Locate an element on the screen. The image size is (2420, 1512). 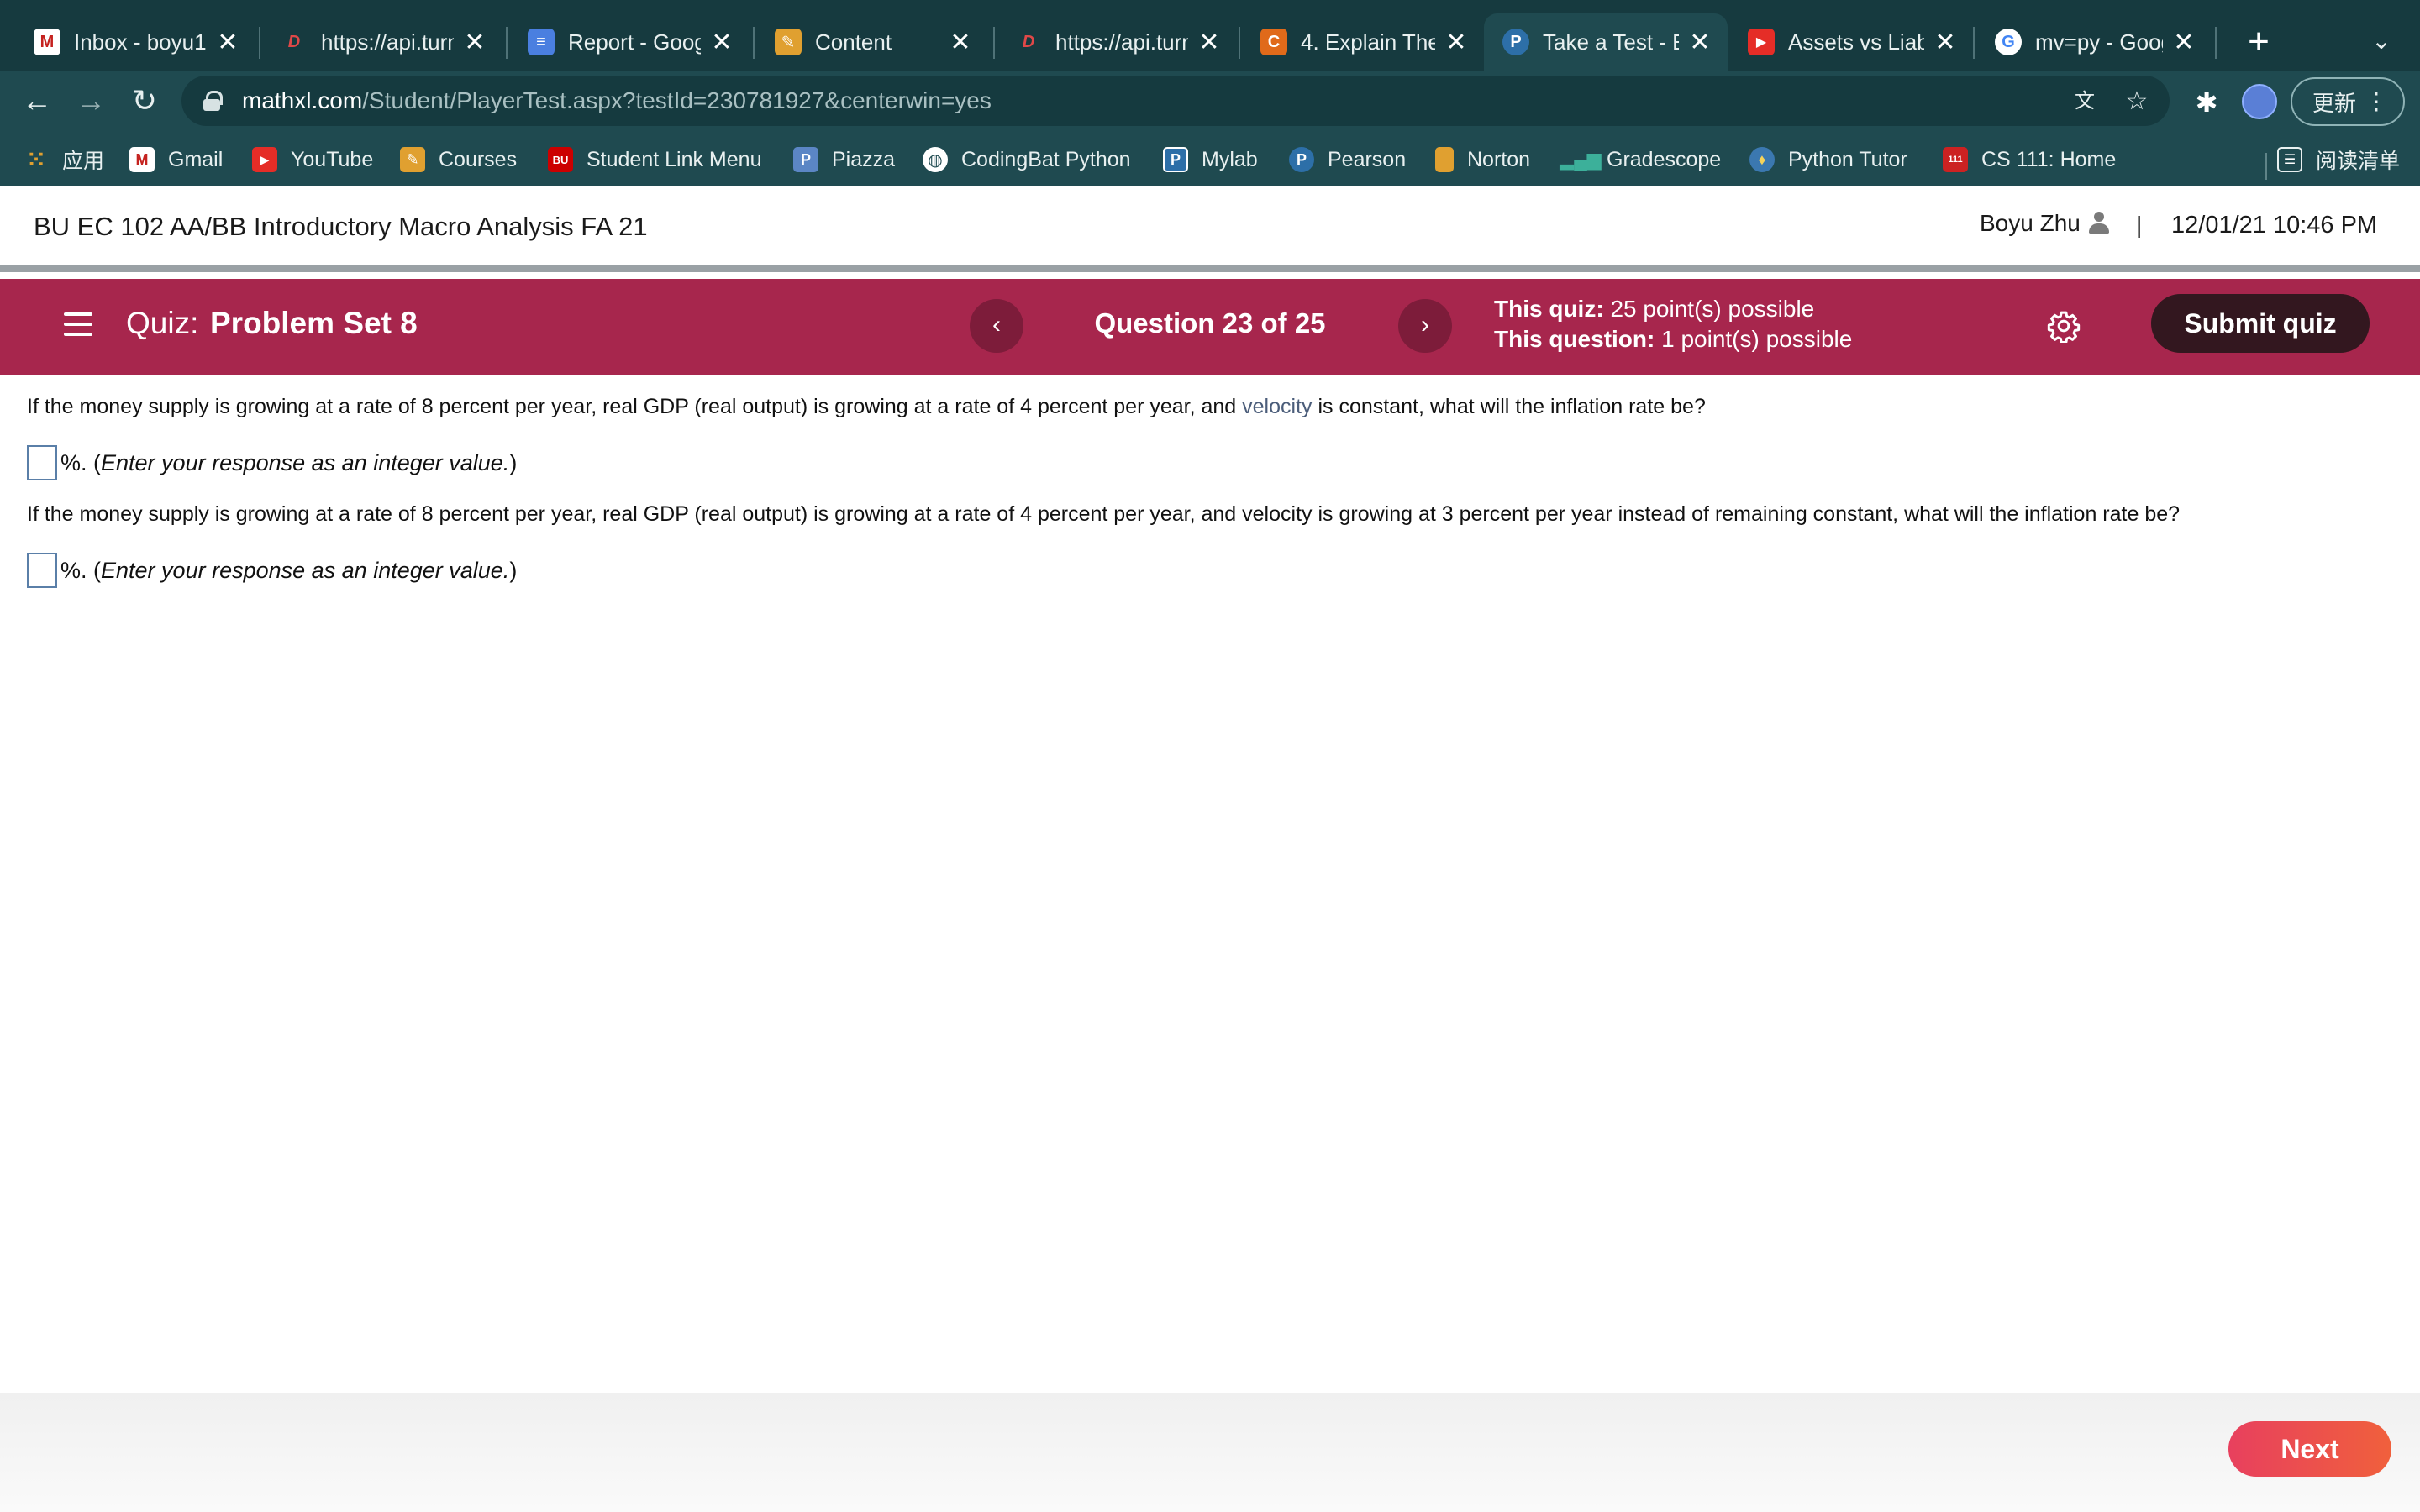
menu-hamburger-icon is located at coordinates (78, 324).